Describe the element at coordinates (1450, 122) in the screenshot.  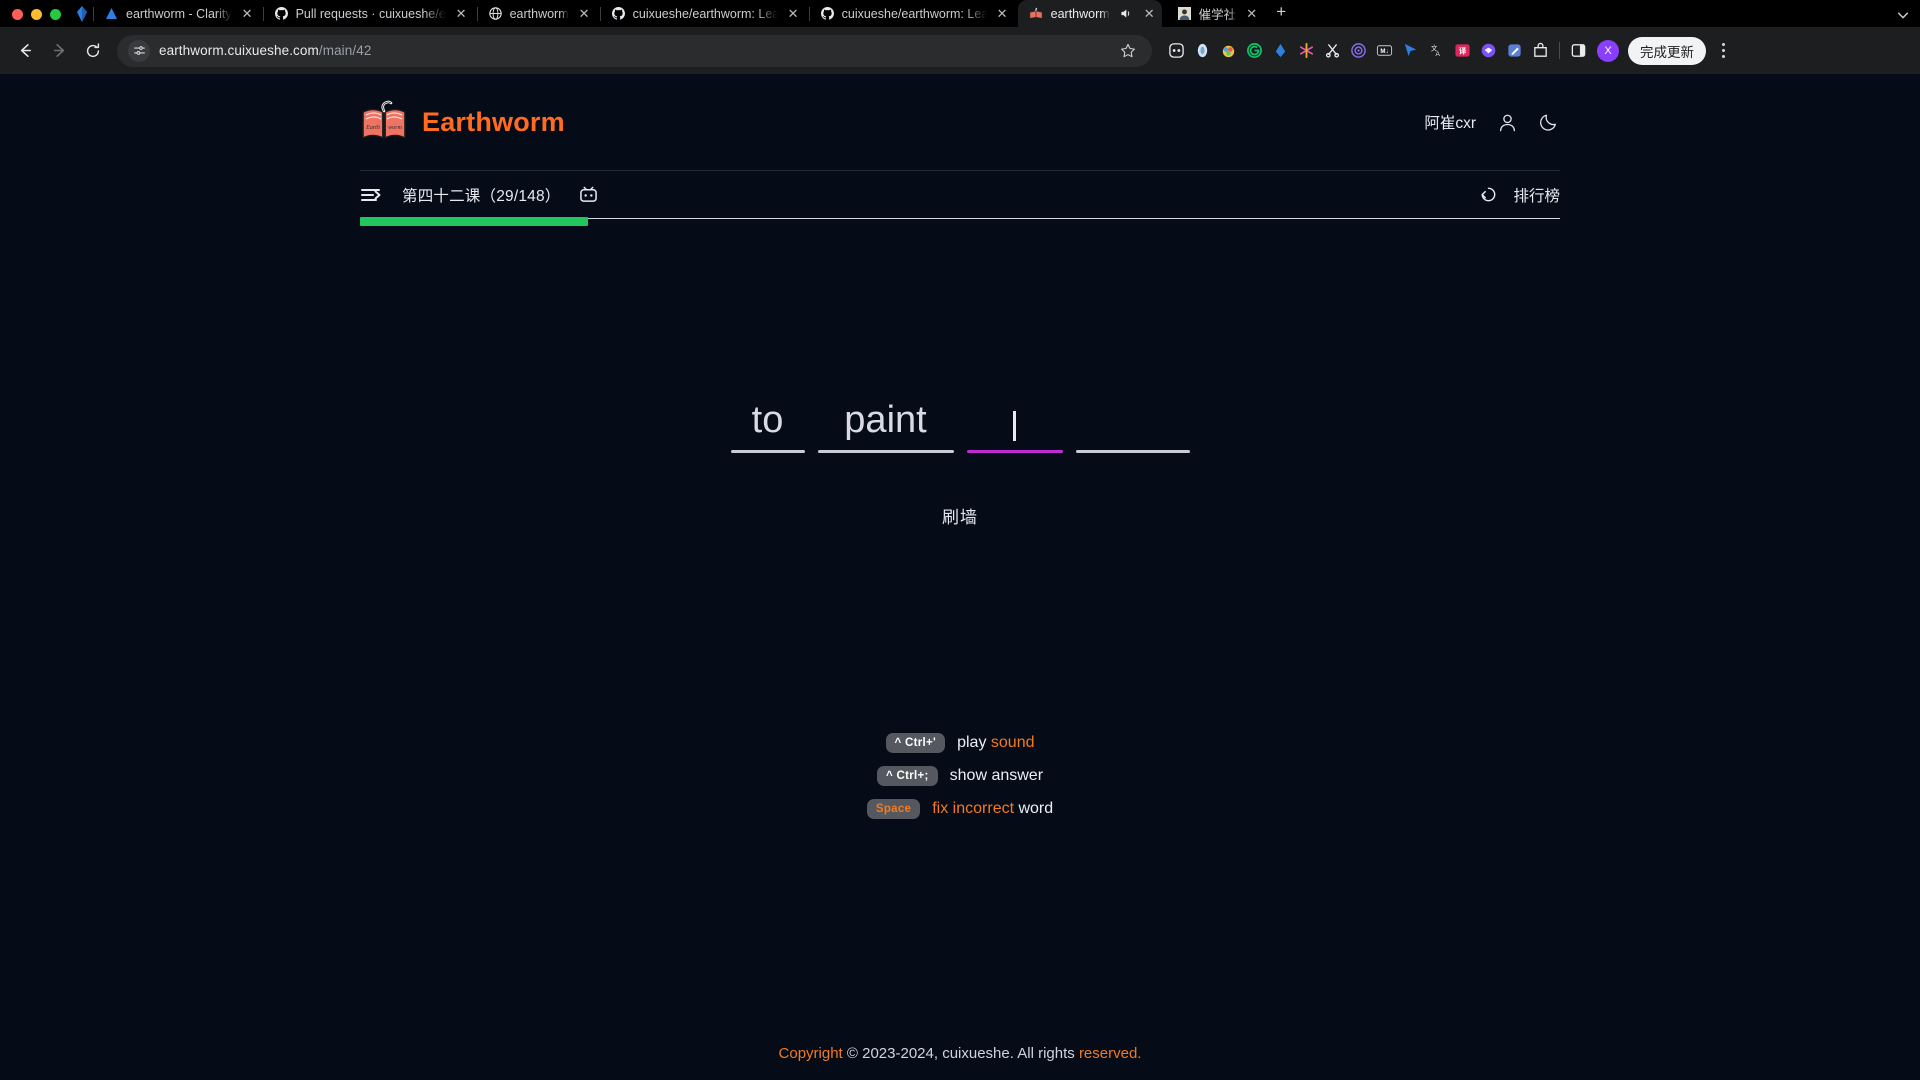
I see `username-label: 阿崔cxr` at that location.